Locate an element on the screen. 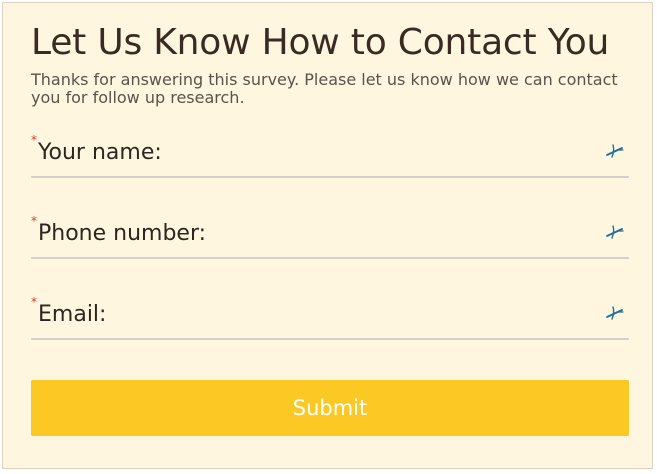 This screenshot has width=657, height=474. email-field: * Email: is located at coordinates (330, 318).